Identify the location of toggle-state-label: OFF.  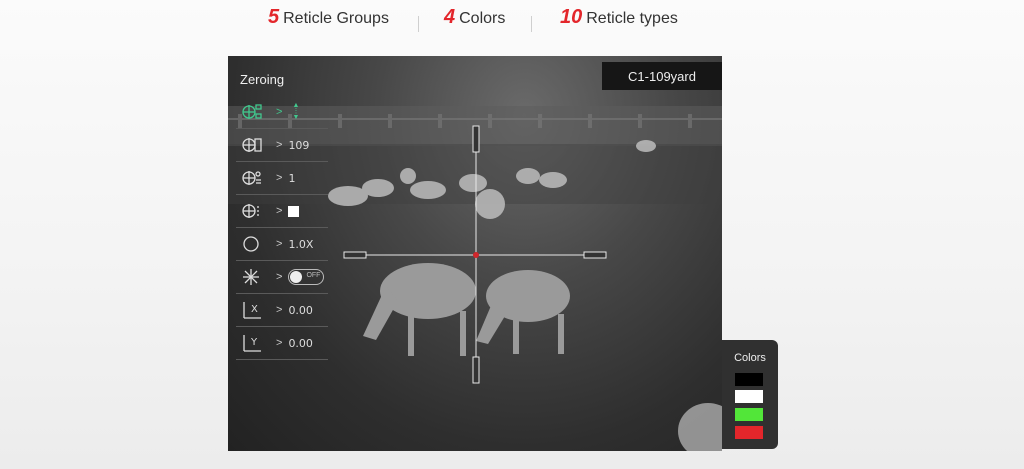
(313, 275).